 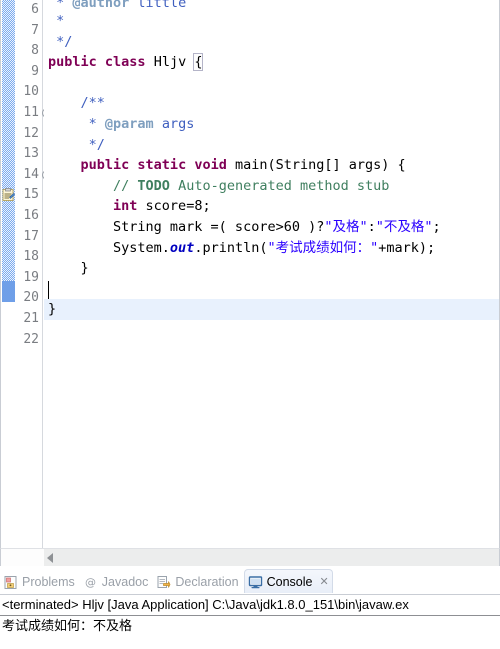 What do you see at coordinates (323, 247) in the screenshot?
I see `string-literal: "考试成绩如何："` at bounding box center [323, 247].